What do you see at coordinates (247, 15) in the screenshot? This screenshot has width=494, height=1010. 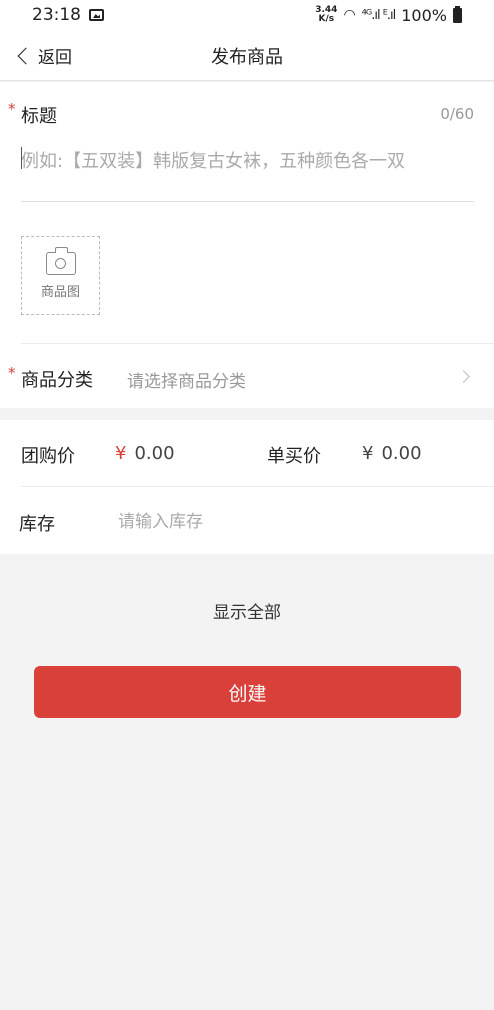 I see `status-bar: 23:18 3.44 K/s ◠ ⁴ᴳ.ıl ᴱ.ıl 100%` at bounding box center [247, 15].